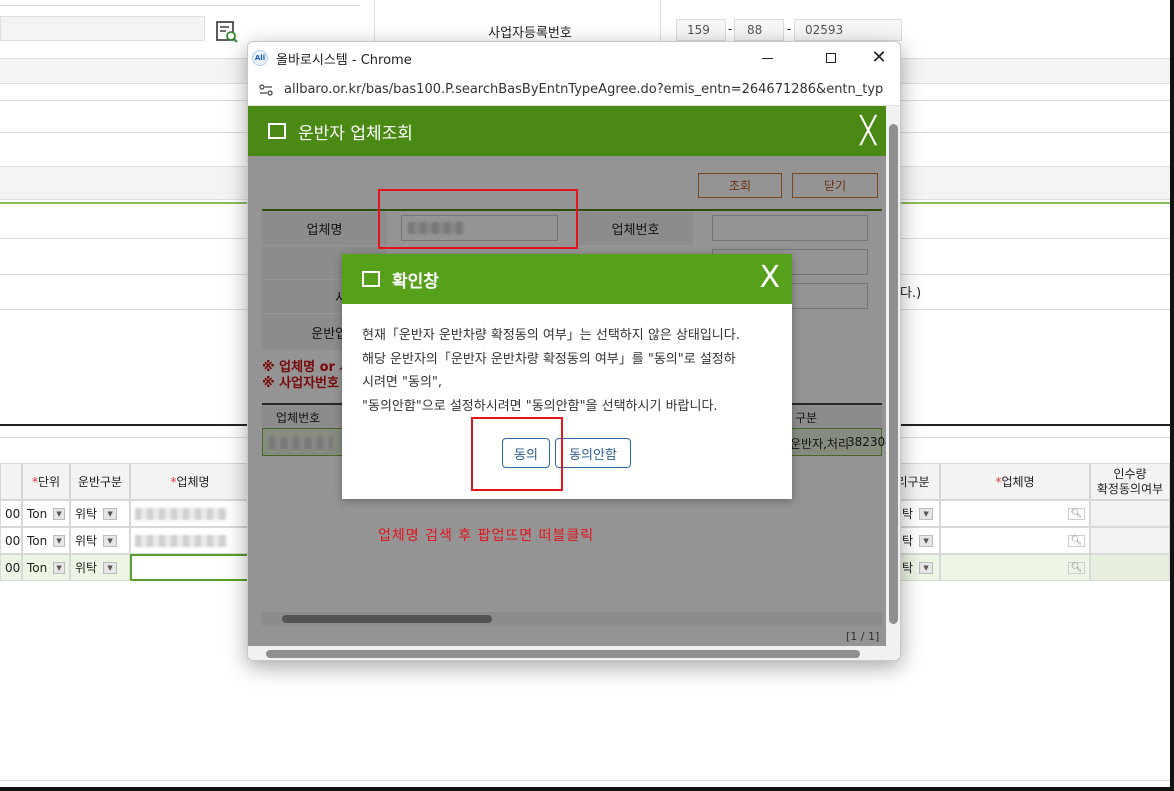 The width and height of the screenshot is (1174, 791). Describe the element at coordinates (911, 293) in the screenshot. I see `right-trailing-text: 다.)` at that location.